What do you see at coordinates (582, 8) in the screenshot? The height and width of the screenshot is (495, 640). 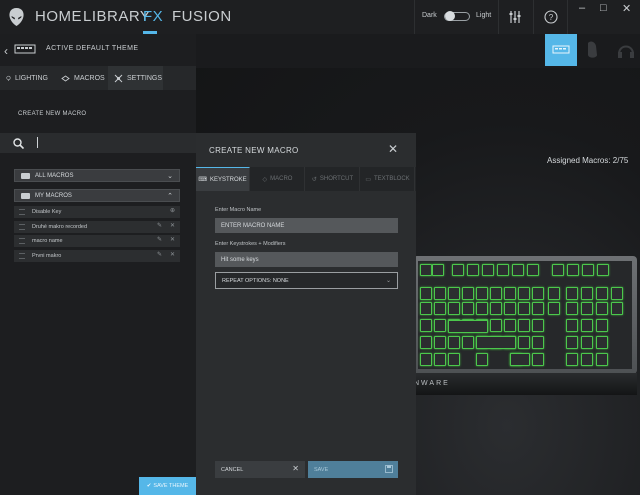 I see `minimize-button: –` at bounding box center [582, 8].